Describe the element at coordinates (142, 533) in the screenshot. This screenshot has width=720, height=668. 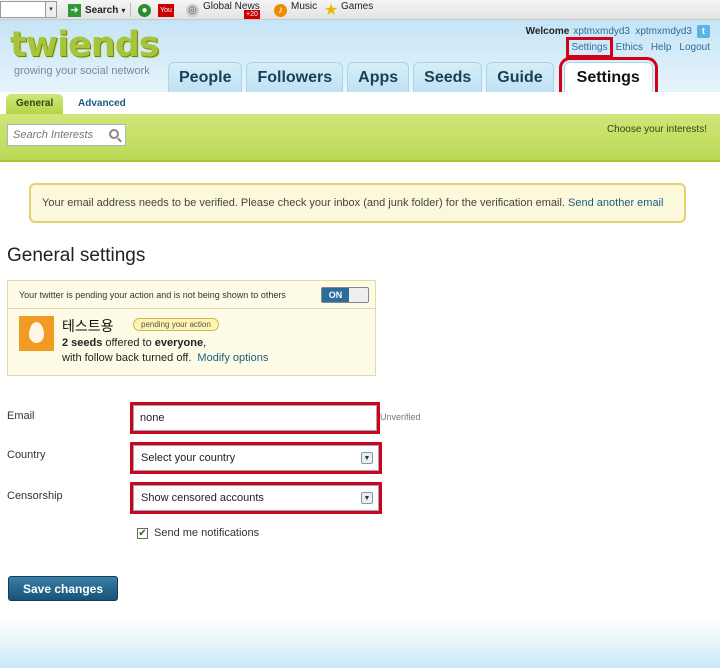
I see `notifications-checkbox: ✔` at that location.